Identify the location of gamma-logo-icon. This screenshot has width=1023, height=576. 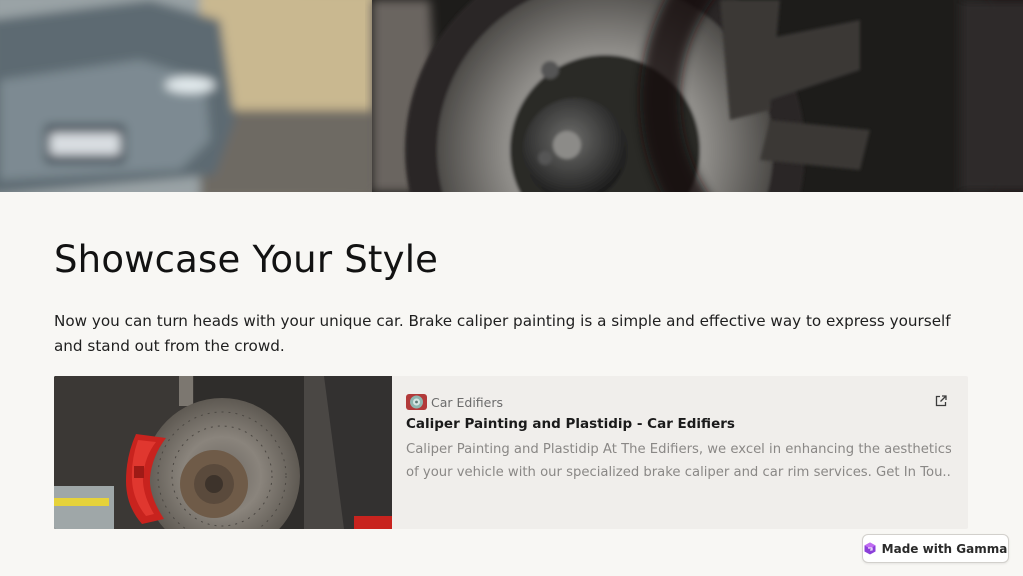
(870, 548).